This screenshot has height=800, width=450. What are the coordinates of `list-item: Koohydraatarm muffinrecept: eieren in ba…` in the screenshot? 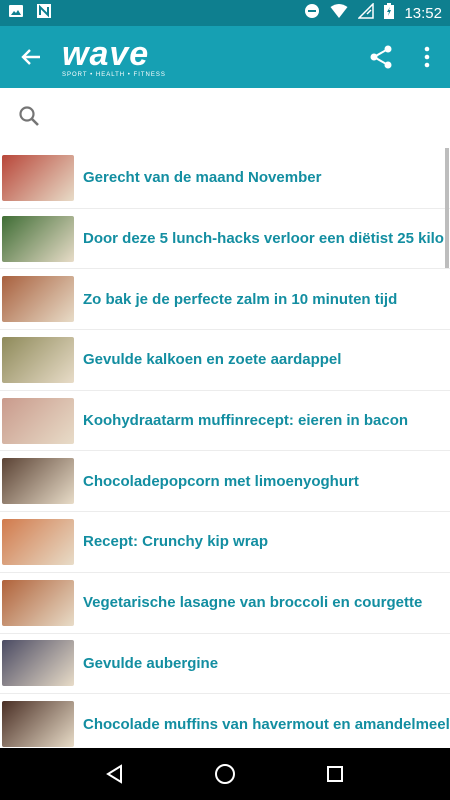 It's located at (225, 421).